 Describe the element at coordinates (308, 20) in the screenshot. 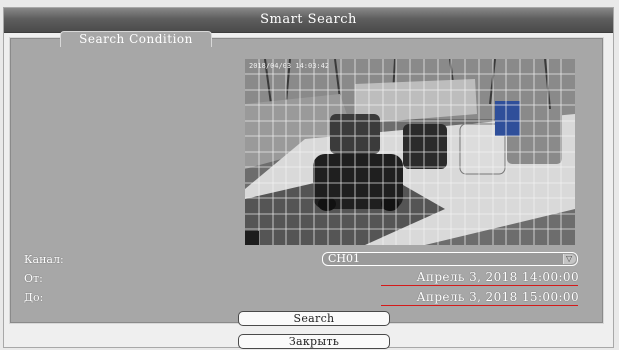

I see `window-title: Smart Search` at that location.